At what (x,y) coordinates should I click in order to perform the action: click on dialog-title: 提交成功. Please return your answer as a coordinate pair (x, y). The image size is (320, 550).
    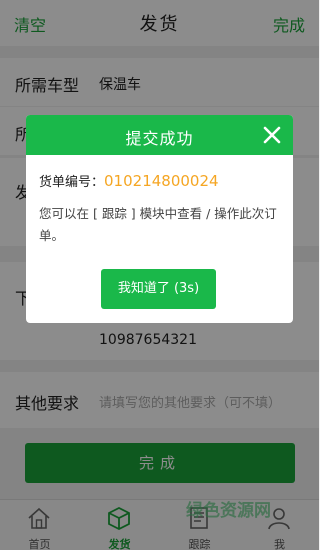
    Looking at the image, I should click on (159, 138).